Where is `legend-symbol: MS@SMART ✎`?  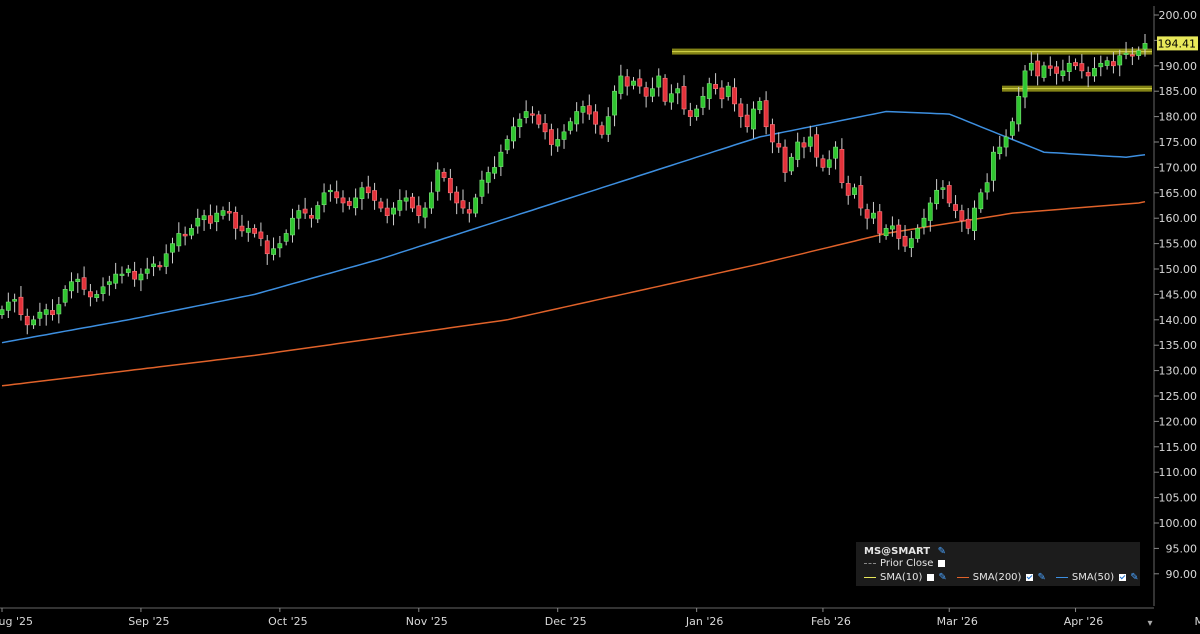 legend-symbol: MS@SMART ✎ is located at coordinates (905, 551).